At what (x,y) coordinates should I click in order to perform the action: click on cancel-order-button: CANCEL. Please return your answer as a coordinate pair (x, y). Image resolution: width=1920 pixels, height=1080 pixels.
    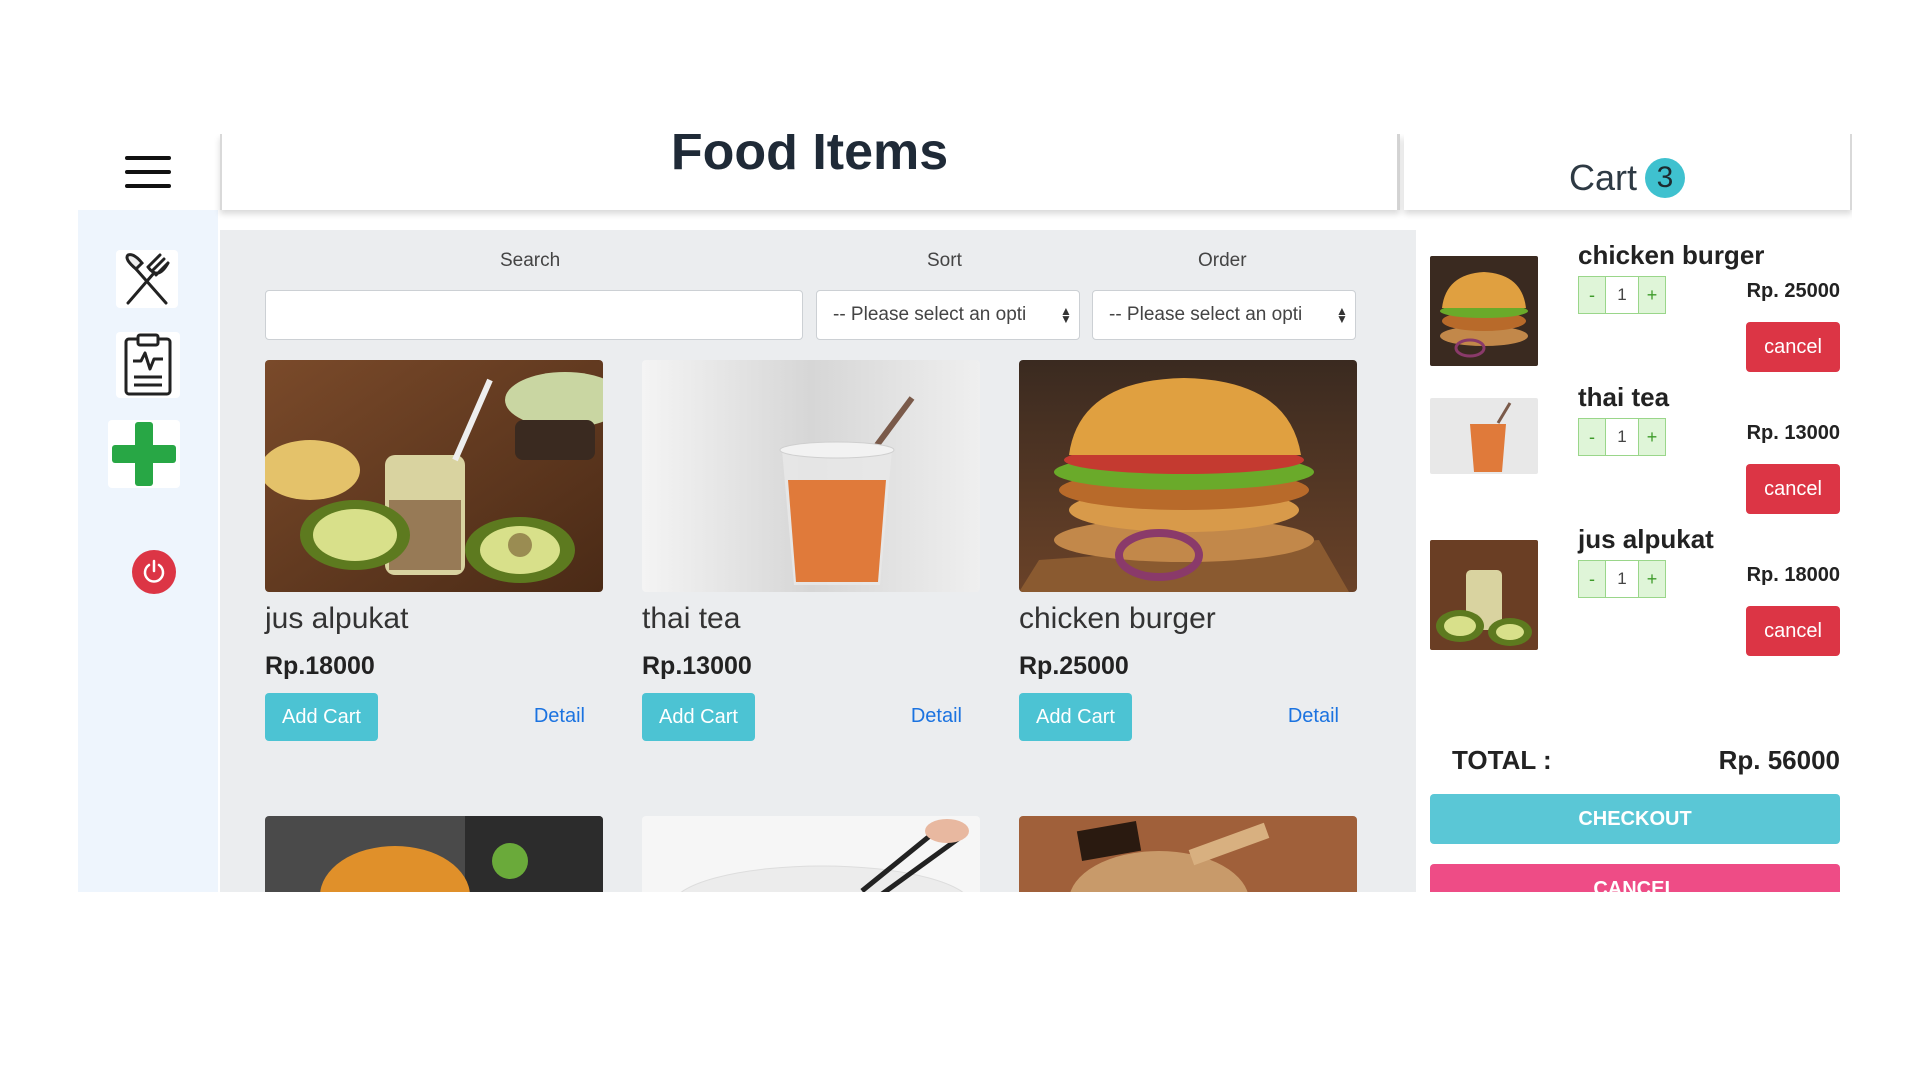
    Looking at the image, I should click on (1635, 878).